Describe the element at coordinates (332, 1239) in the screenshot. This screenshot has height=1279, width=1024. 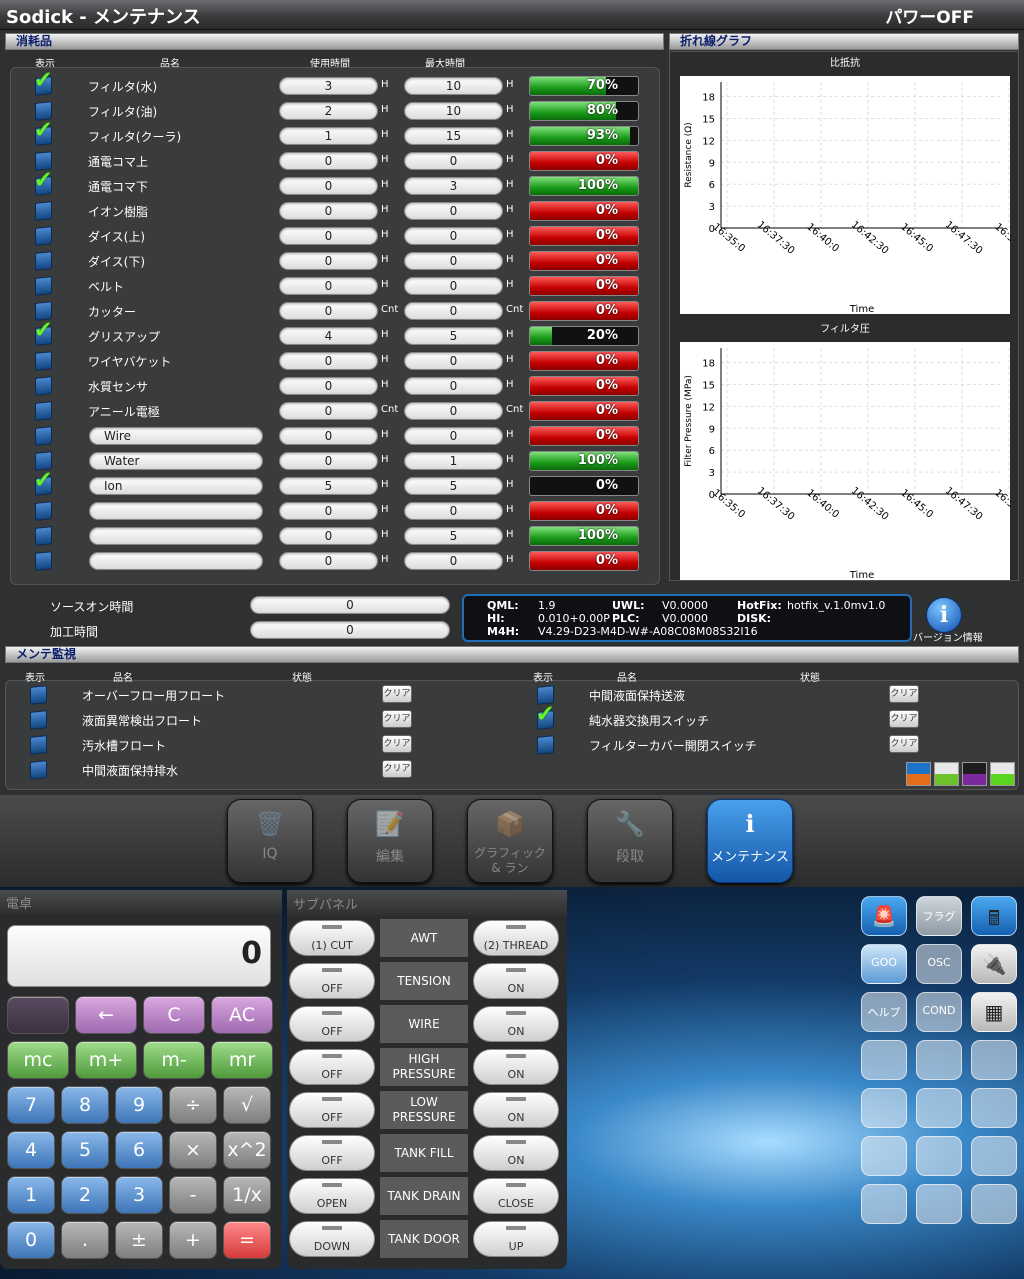
I see `subpanel-left-button: DOWN` at that location.